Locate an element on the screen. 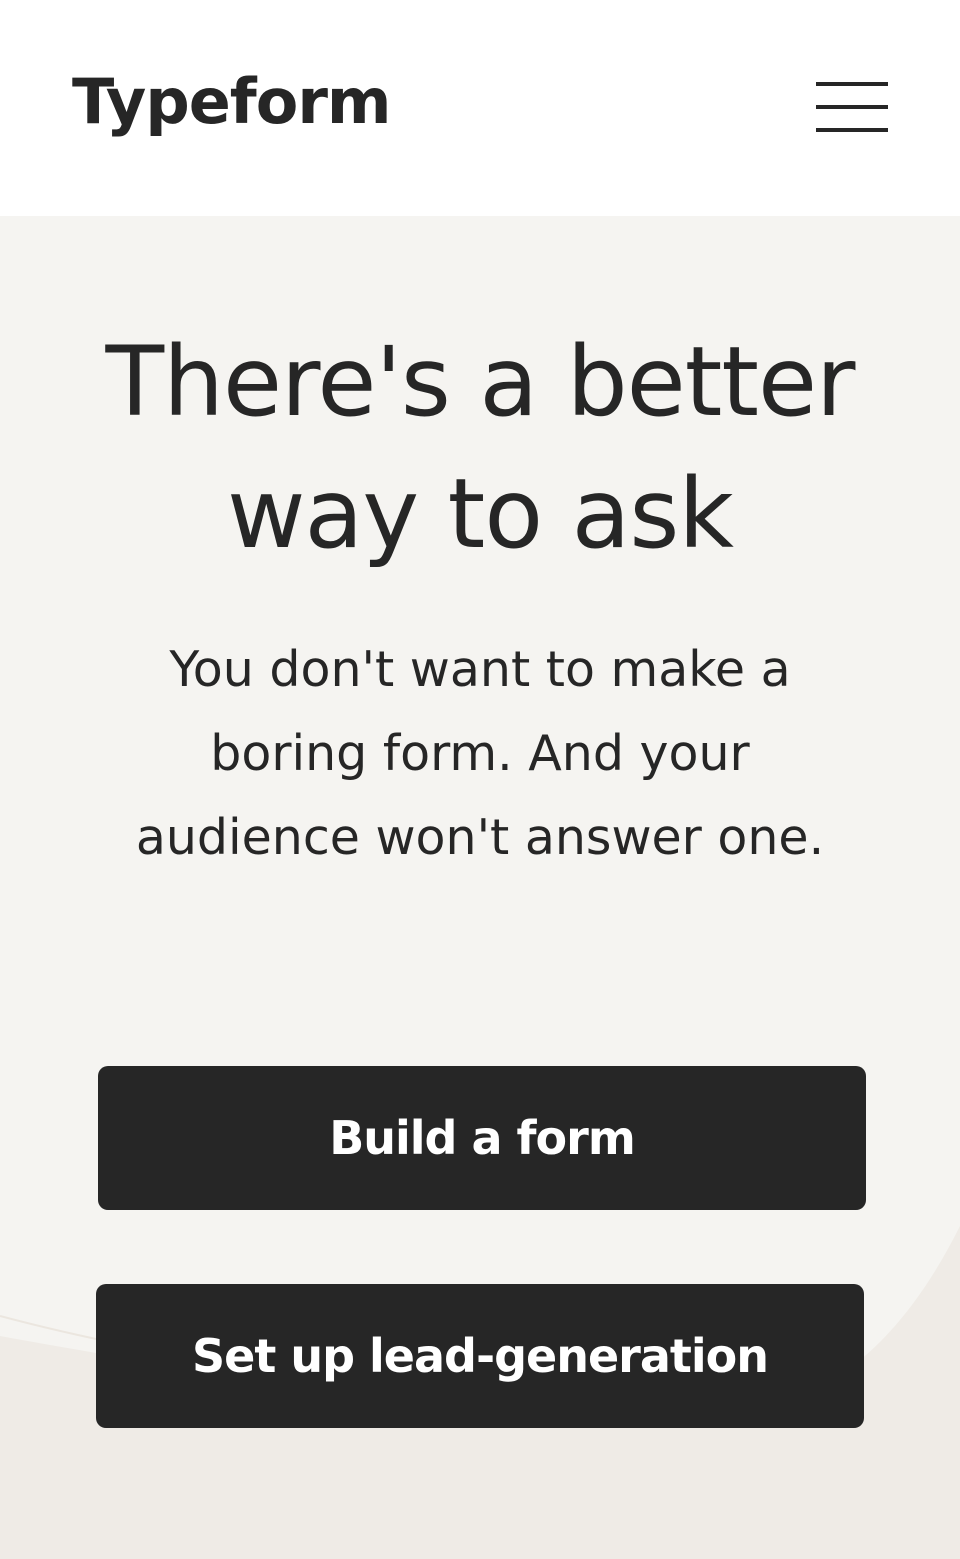 This screenshot has height=1559, width=960. set-up-lead-generation-label: Set up lead-generation is located at coordinates (480, 1356).